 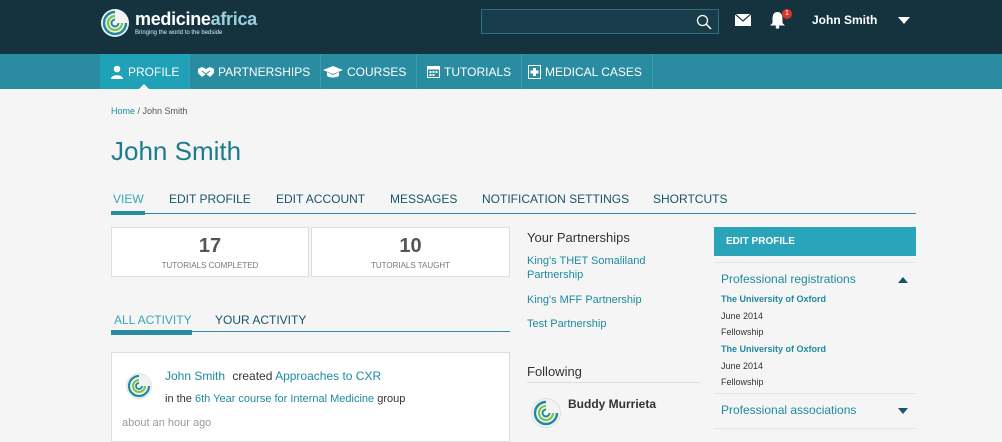 What do you see at coordinates (176, 151) in the screenshot?
I see `page-title: John Smith` at bounding box center [176, 151].